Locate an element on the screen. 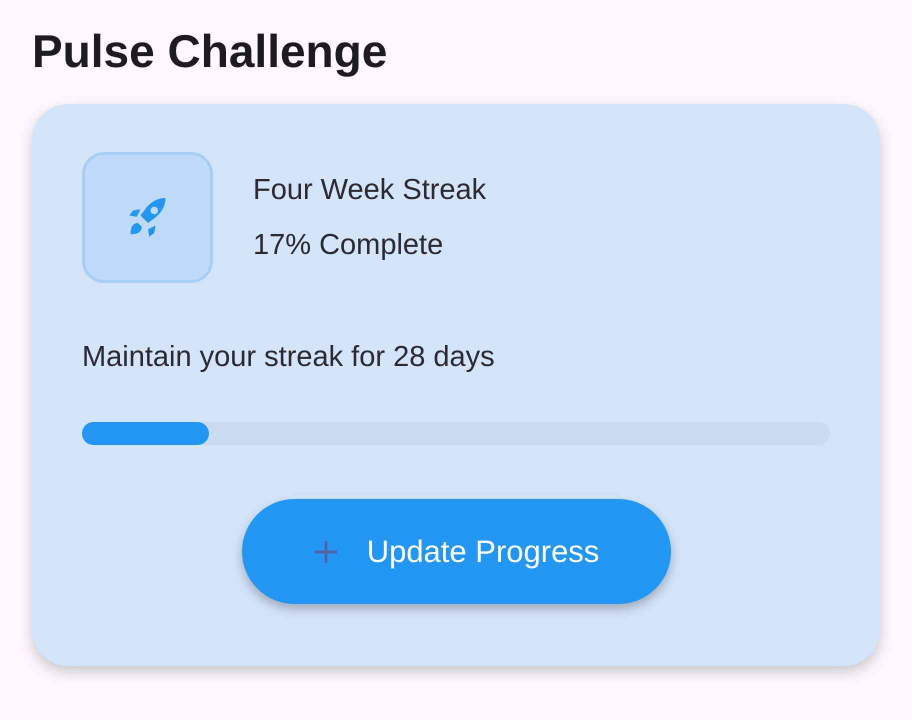 The image size is (912, 720). completion-status: 17% Complete is located at coordinates (348, 245).